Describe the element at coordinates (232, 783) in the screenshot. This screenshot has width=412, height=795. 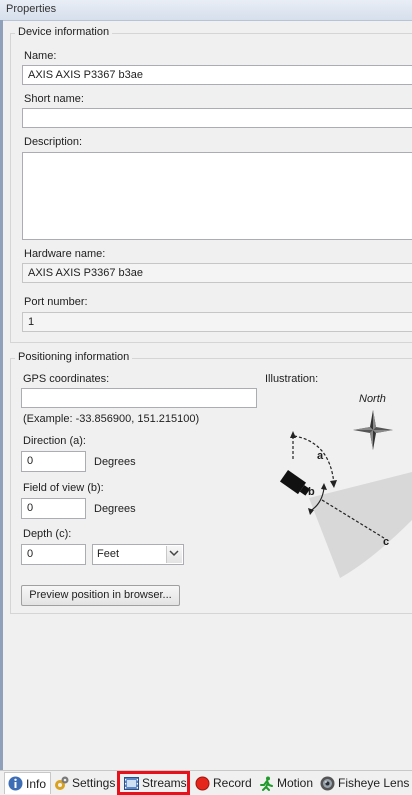
I see `tab-record-label: Record` at that location.